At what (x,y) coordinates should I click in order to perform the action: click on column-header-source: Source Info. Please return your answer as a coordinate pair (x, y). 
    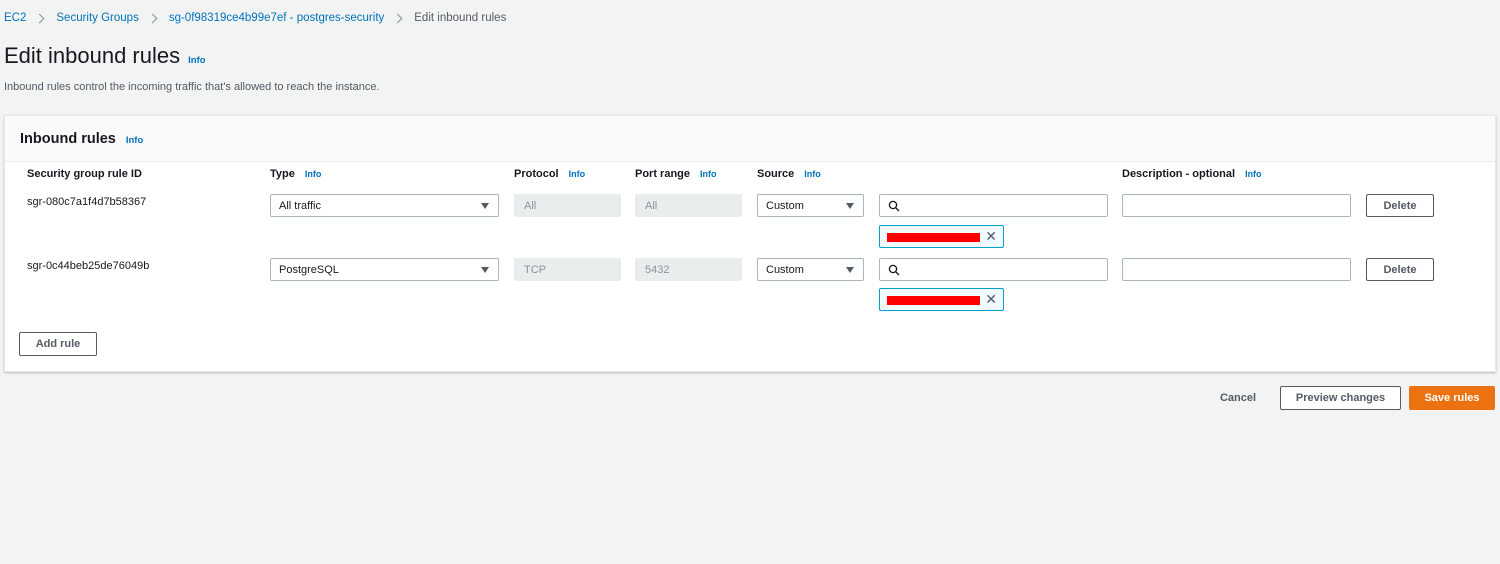
    Looking at the image, I should click on (789, 174).